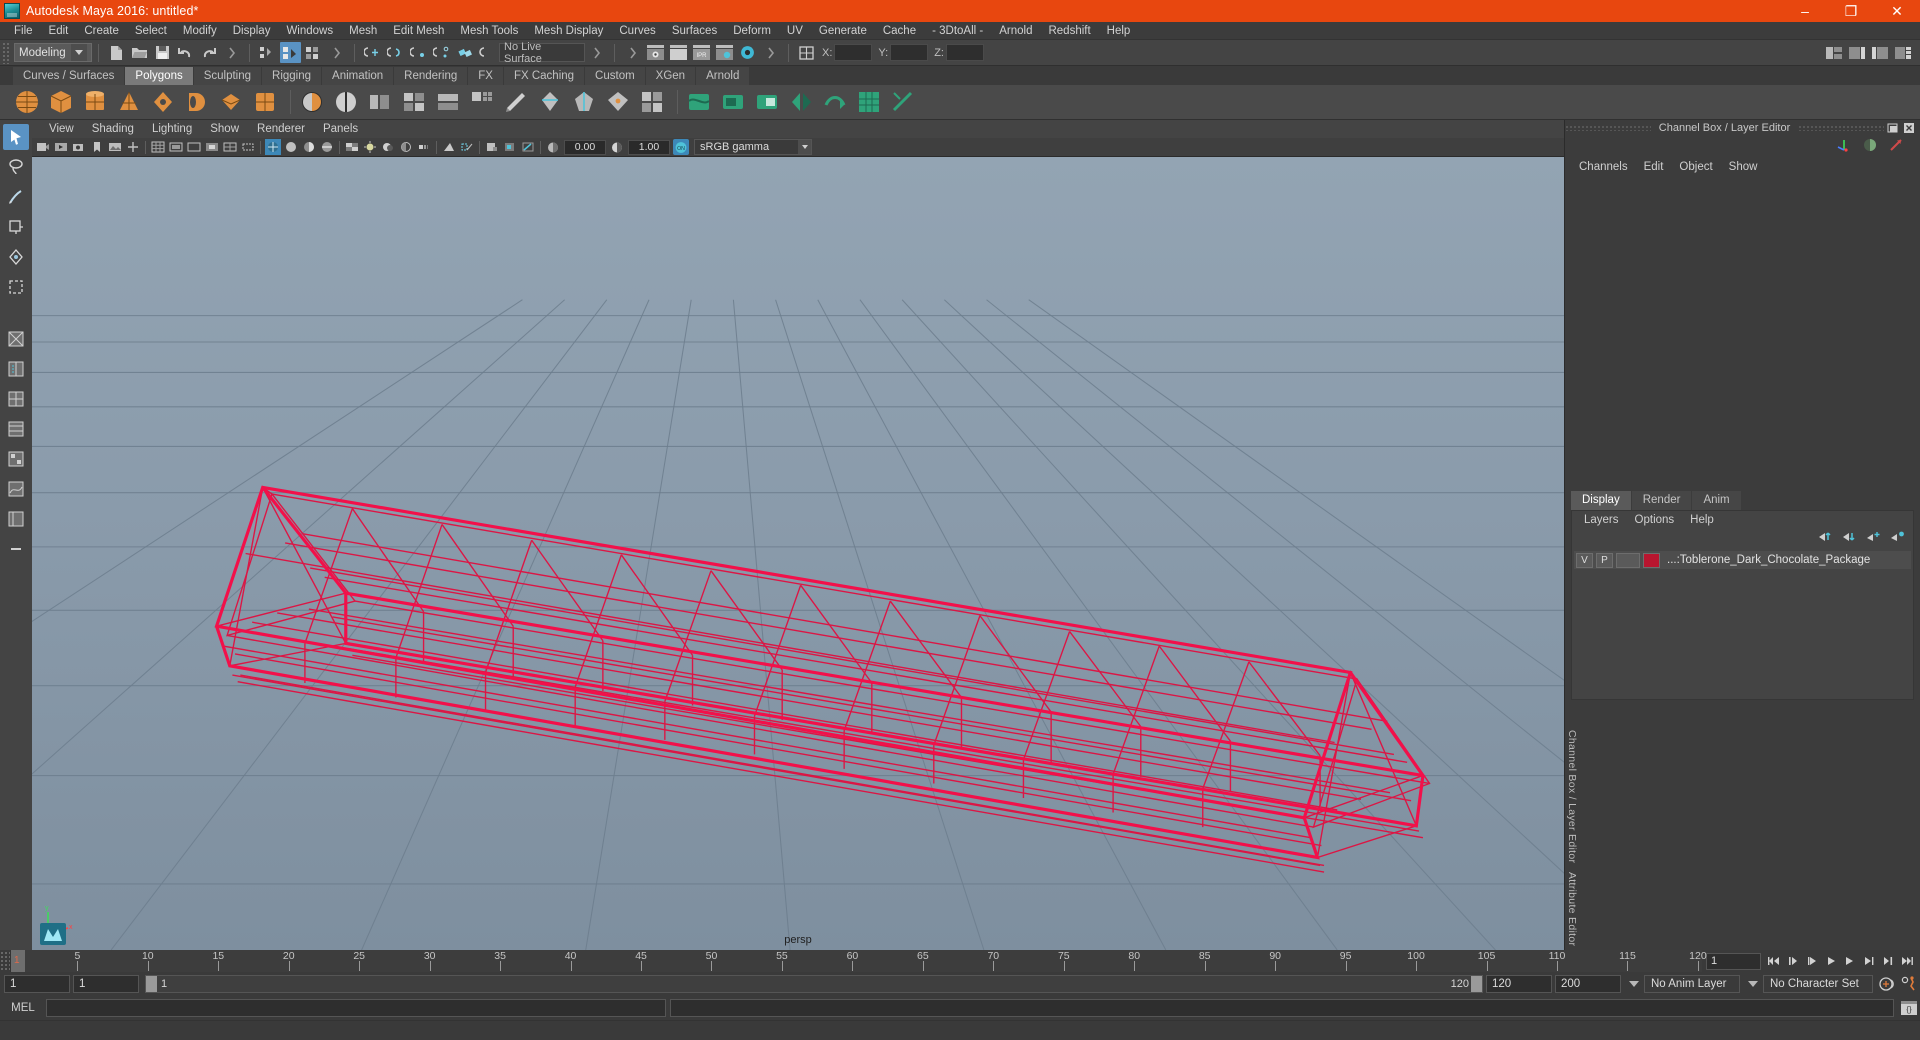 This screenshot has height=1040, width=1920. What do you see at coordinates (273, 147) in the screenshot?
I see `wireframe-shading-icon` at bounding box center [273, 147].